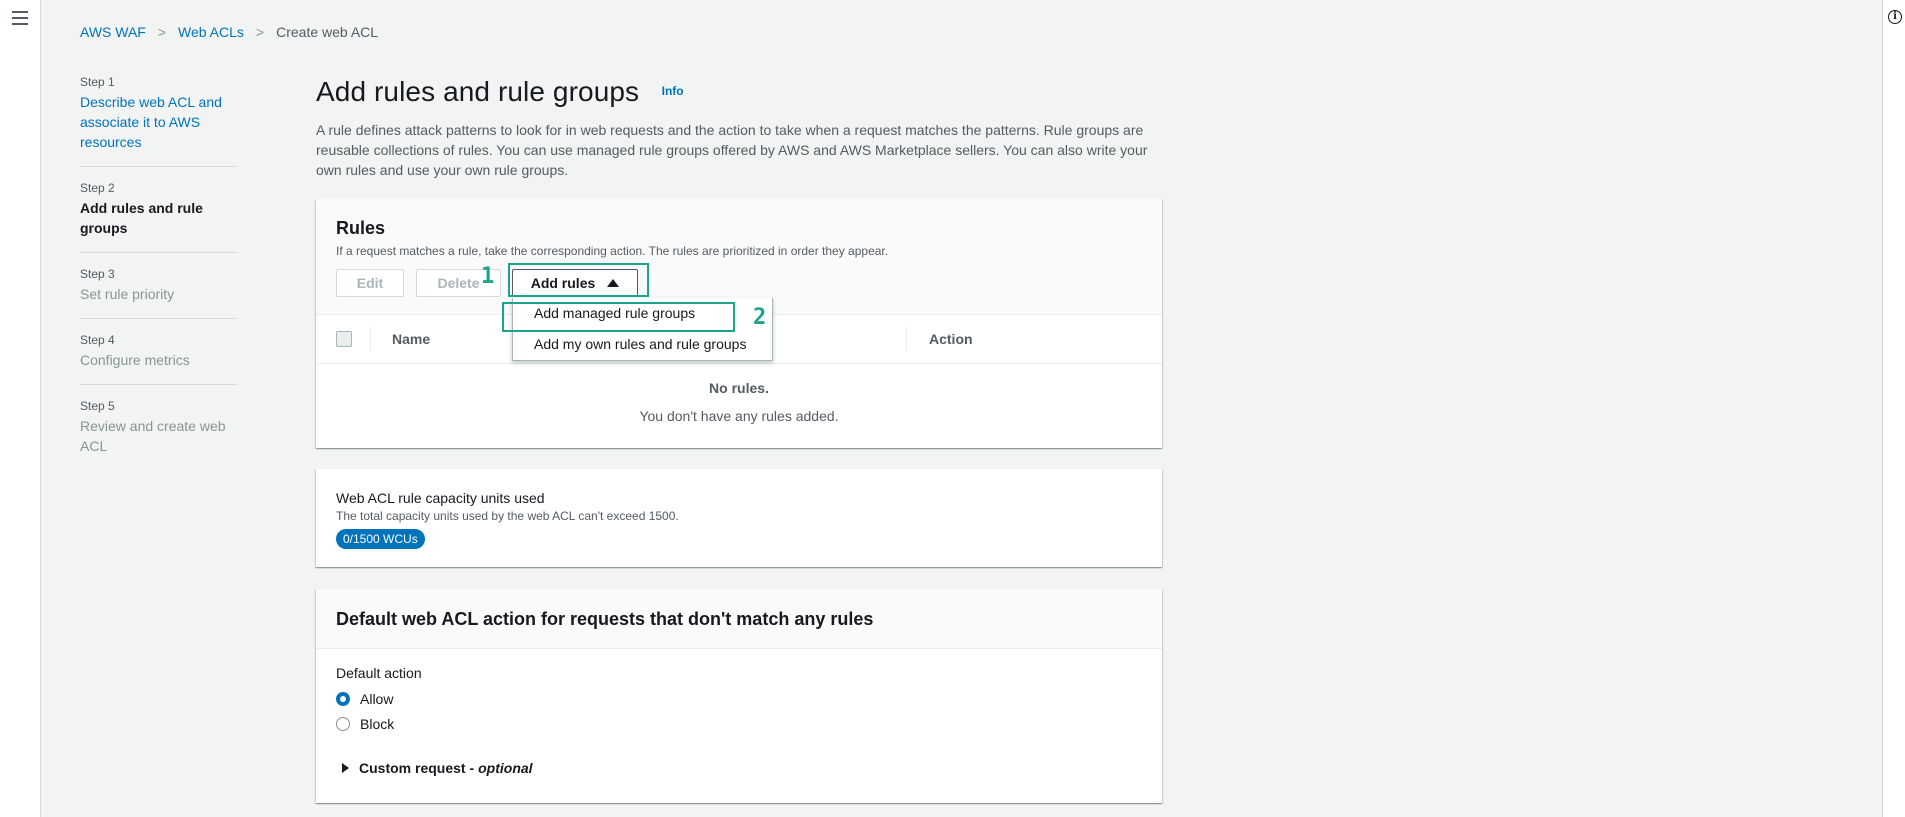 The image size is (1905, 817). I want to click on custom-request-label: Custom request -, so click(417, 768).